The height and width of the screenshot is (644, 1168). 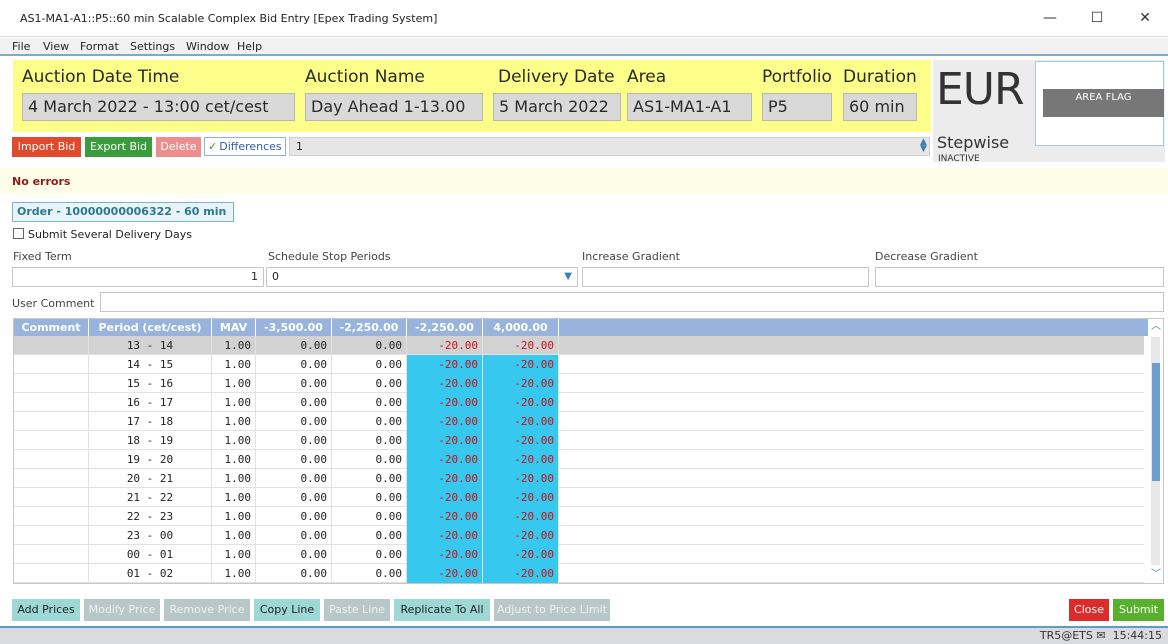 I want to click on table-row: 02 - 031.000.000.00-20.00-20.00, so click(x=579, y=583).